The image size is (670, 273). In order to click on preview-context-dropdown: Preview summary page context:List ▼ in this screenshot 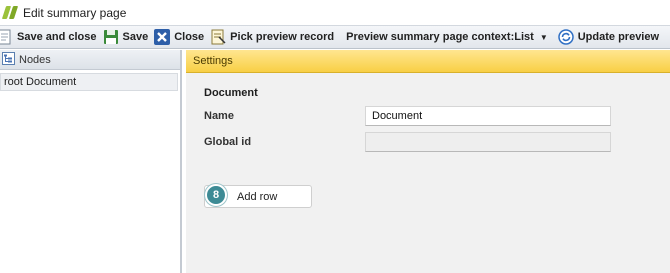, I will do `click(447, 37)`.